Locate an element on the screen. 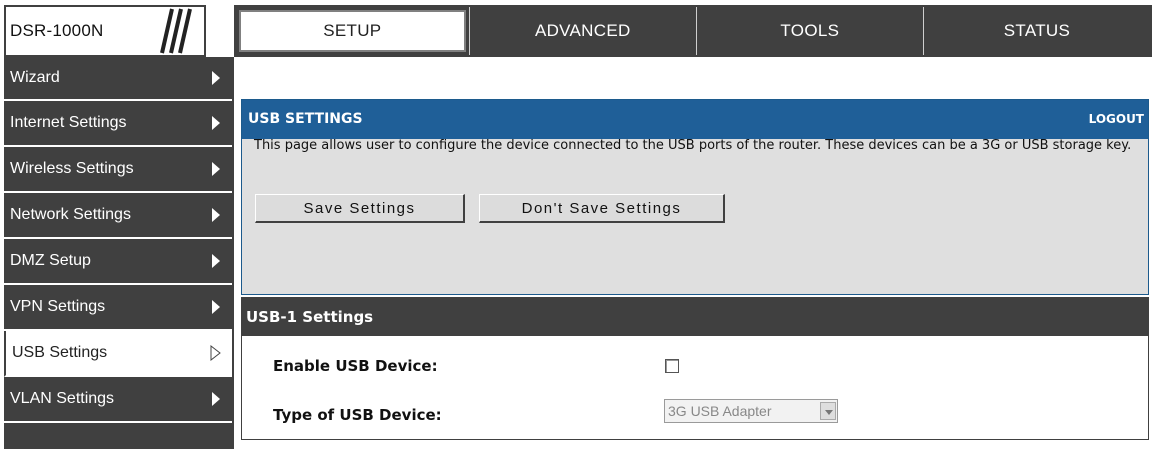 The image size is (1154, 449). sidebar-item-network-settings: Network Settings is located at coordinates (118, 216).